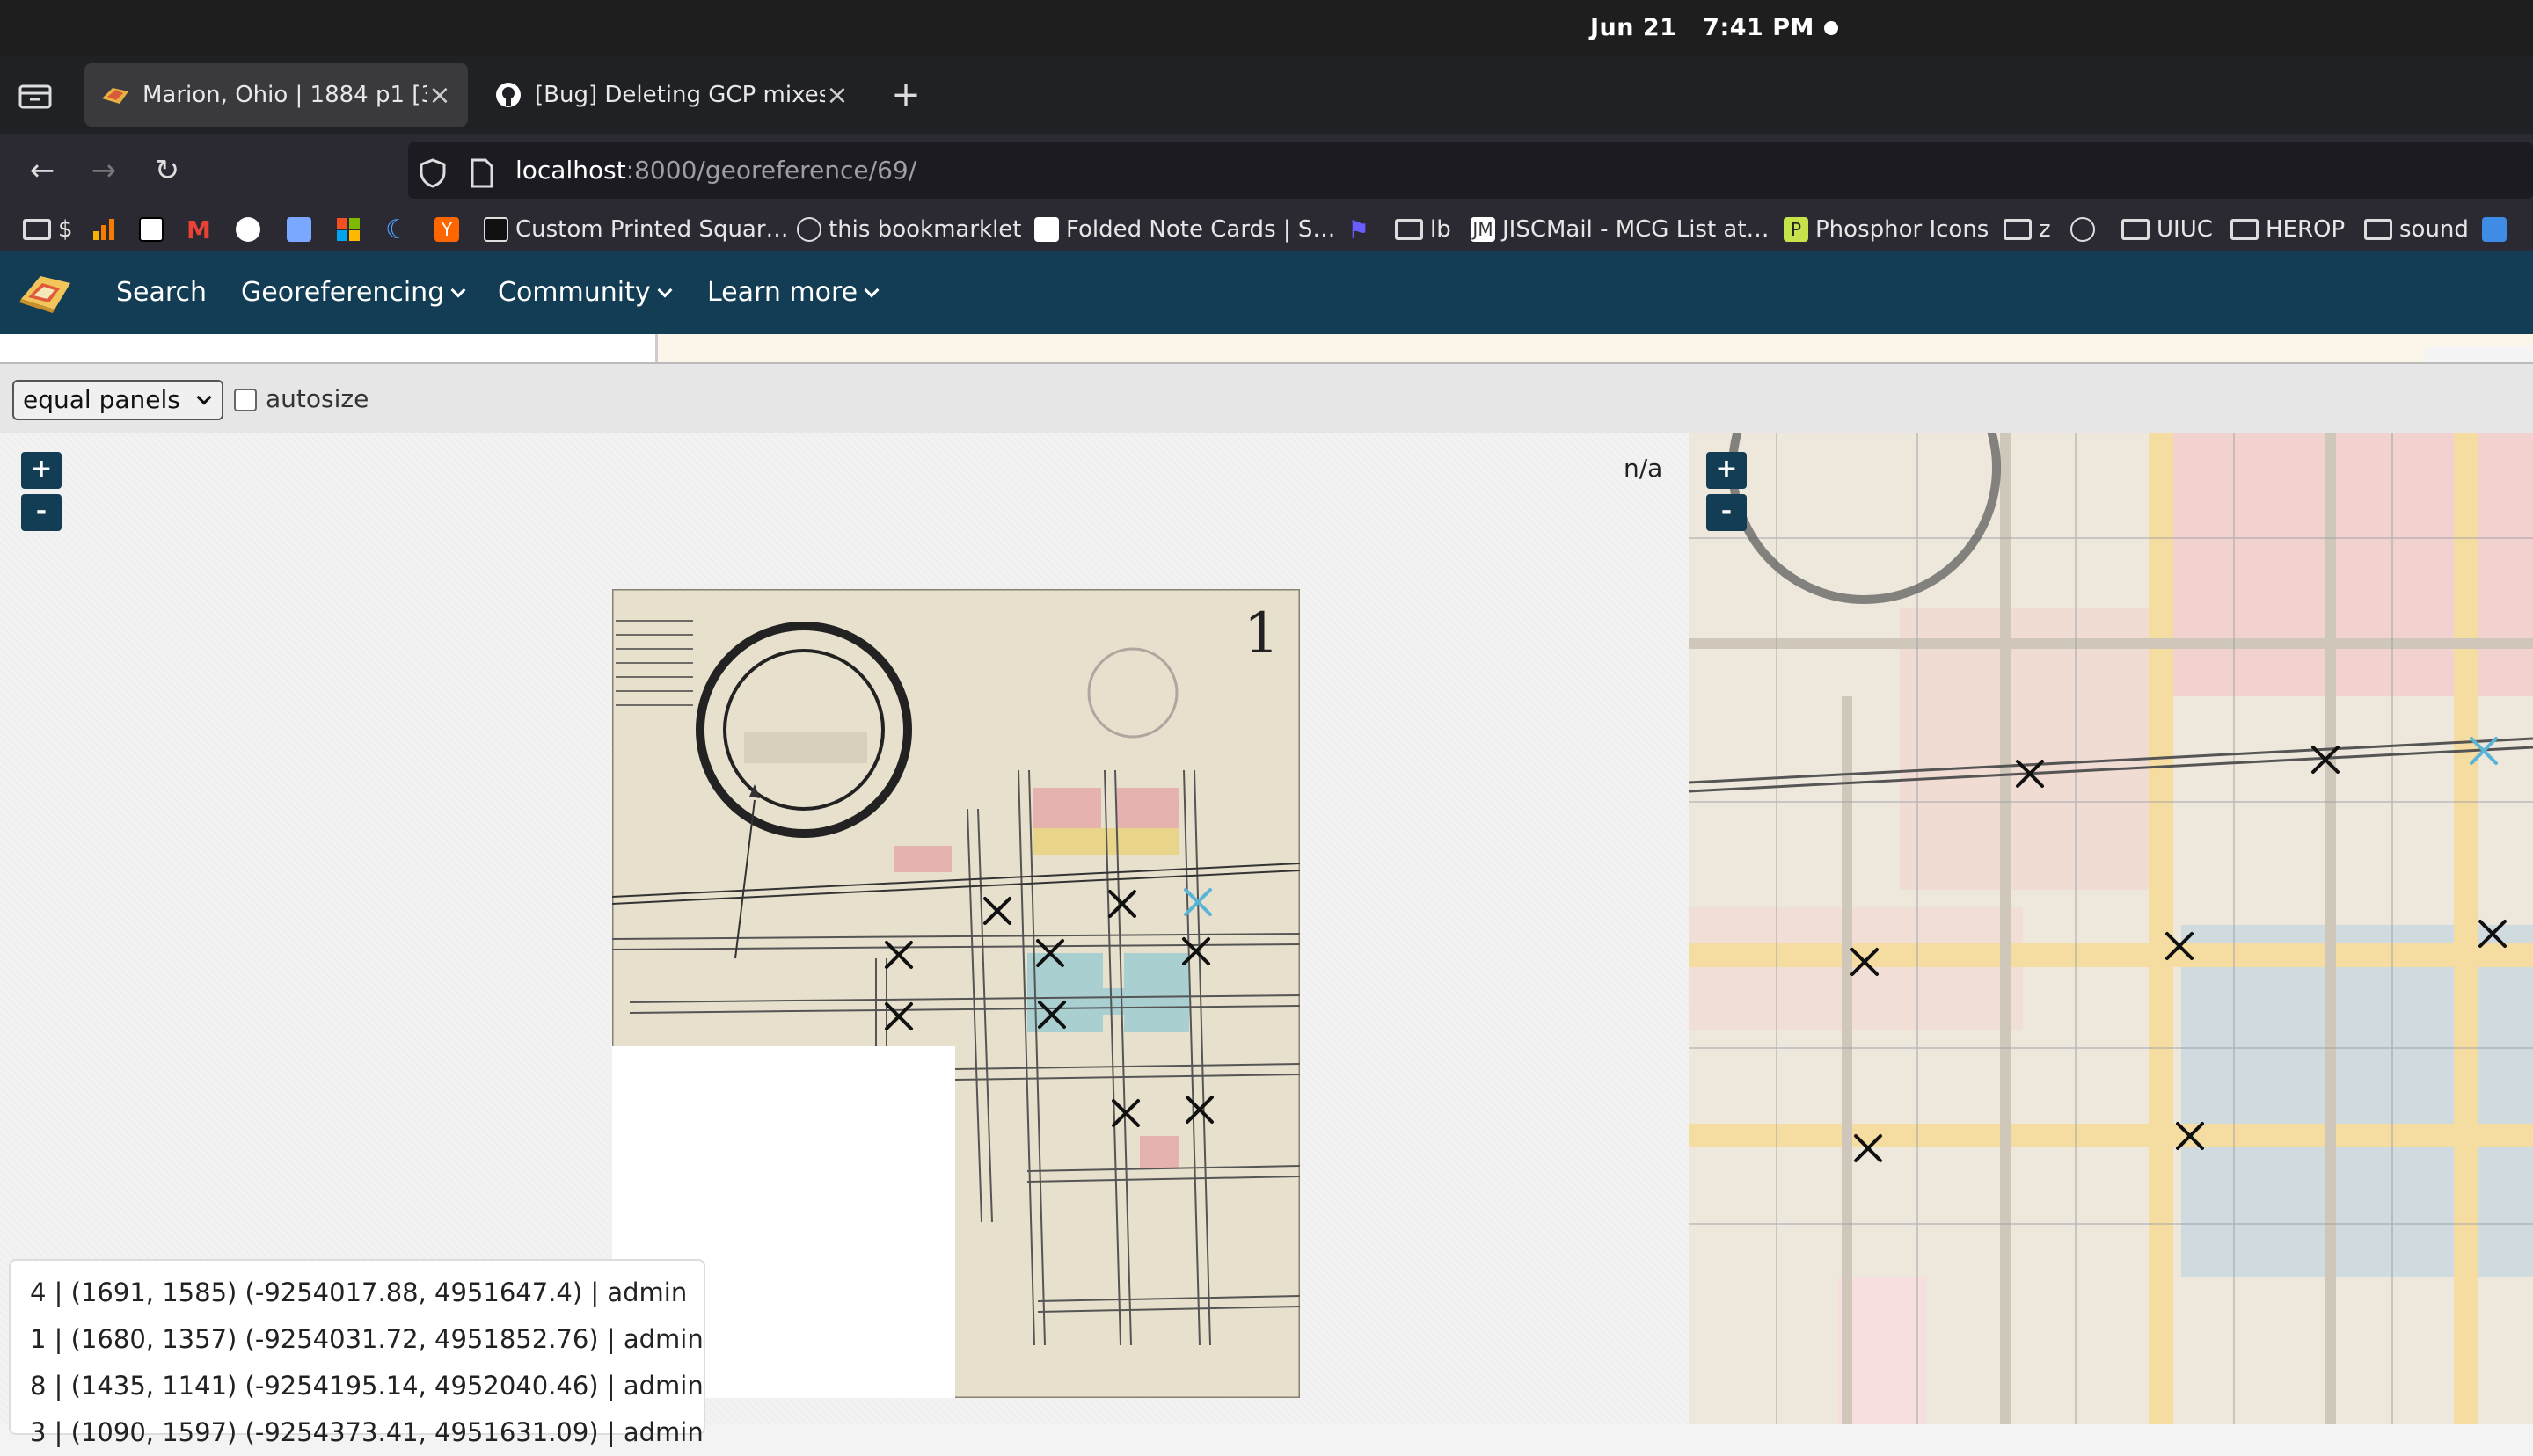  I want to click on phosphor-icon: P, so click(1796, 229).